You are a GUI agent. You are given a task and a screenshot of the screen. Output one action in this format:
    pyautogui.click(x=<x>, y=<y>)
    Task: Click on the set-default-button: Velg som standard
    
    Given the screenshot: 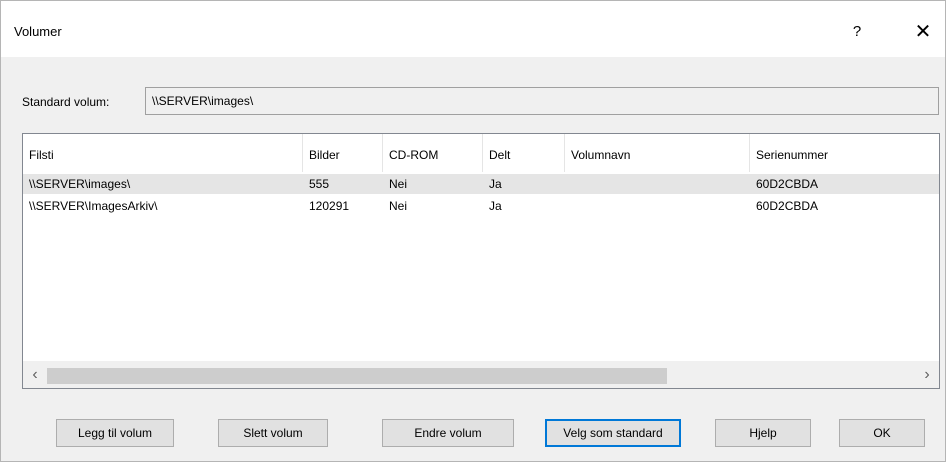 What is the action you would take?
    pyautogui.click(x=613, y=433)
    